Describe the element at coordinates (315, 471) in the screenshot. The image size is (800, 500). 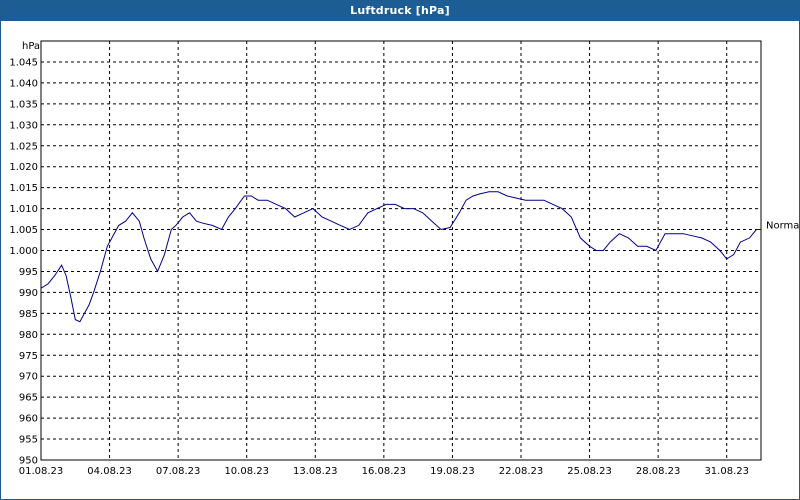
I see `x-tick-label: 13.08.23` at that location.